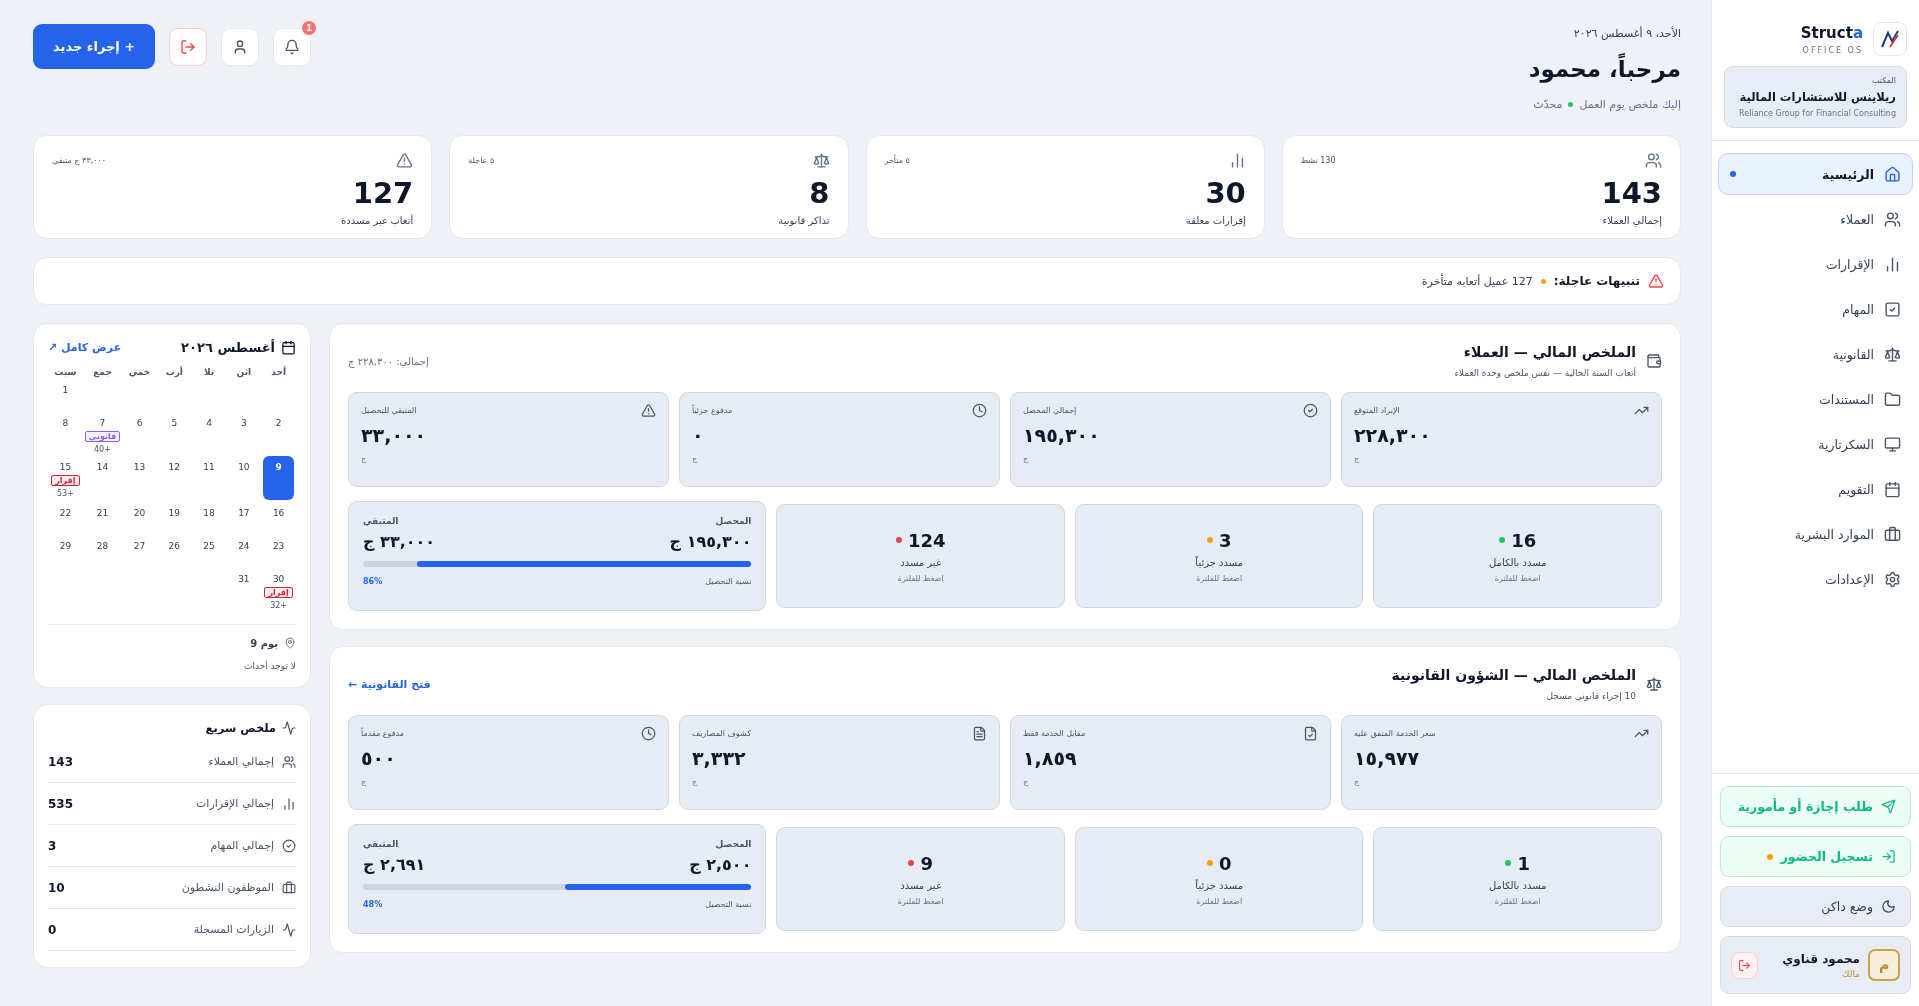 This screenshot has width=1919, height=1006. What do you see at coordinates (240, 761) in the screenshot?
I see `summary-label: إجمالي العملاء` at bounding box center [240, 761].